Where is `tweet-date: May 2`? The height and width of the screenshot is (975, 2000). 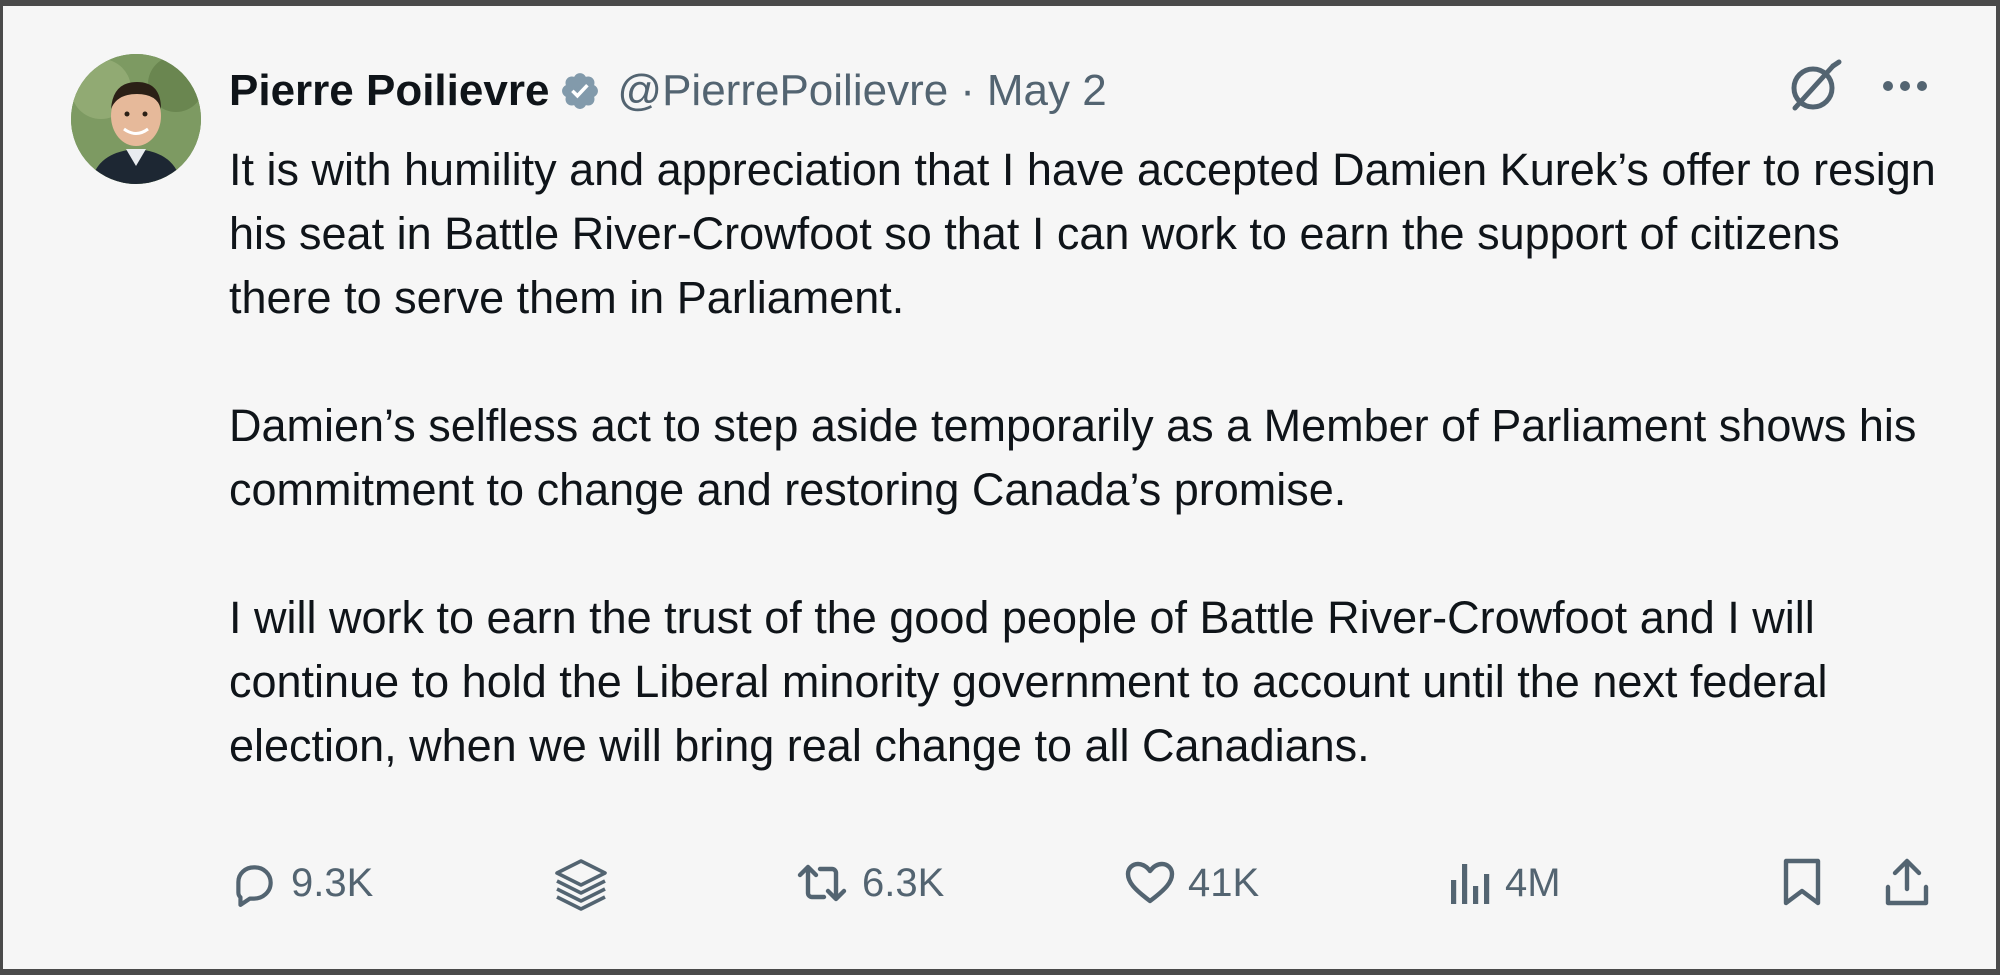 tweet-date: May 2 is located at coordinates (1047, 91).